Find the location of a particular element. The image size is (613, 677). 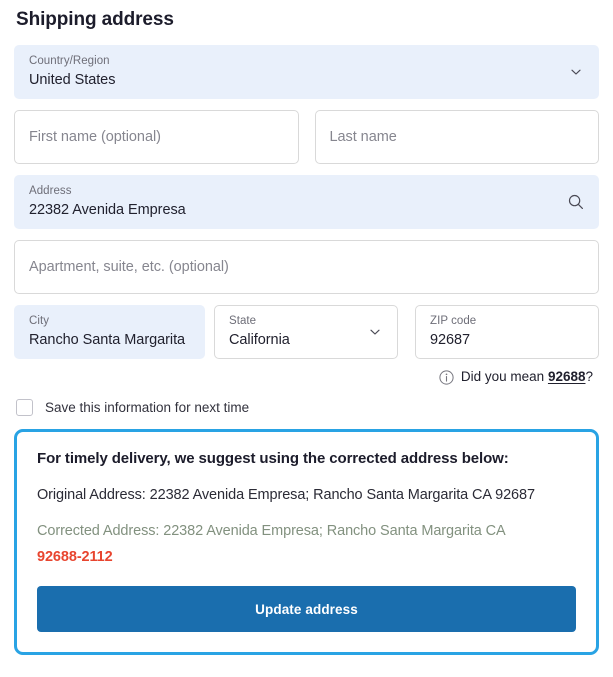

address-input: Address 22382 Avenida Empresa is located at coordinates (306, 202).